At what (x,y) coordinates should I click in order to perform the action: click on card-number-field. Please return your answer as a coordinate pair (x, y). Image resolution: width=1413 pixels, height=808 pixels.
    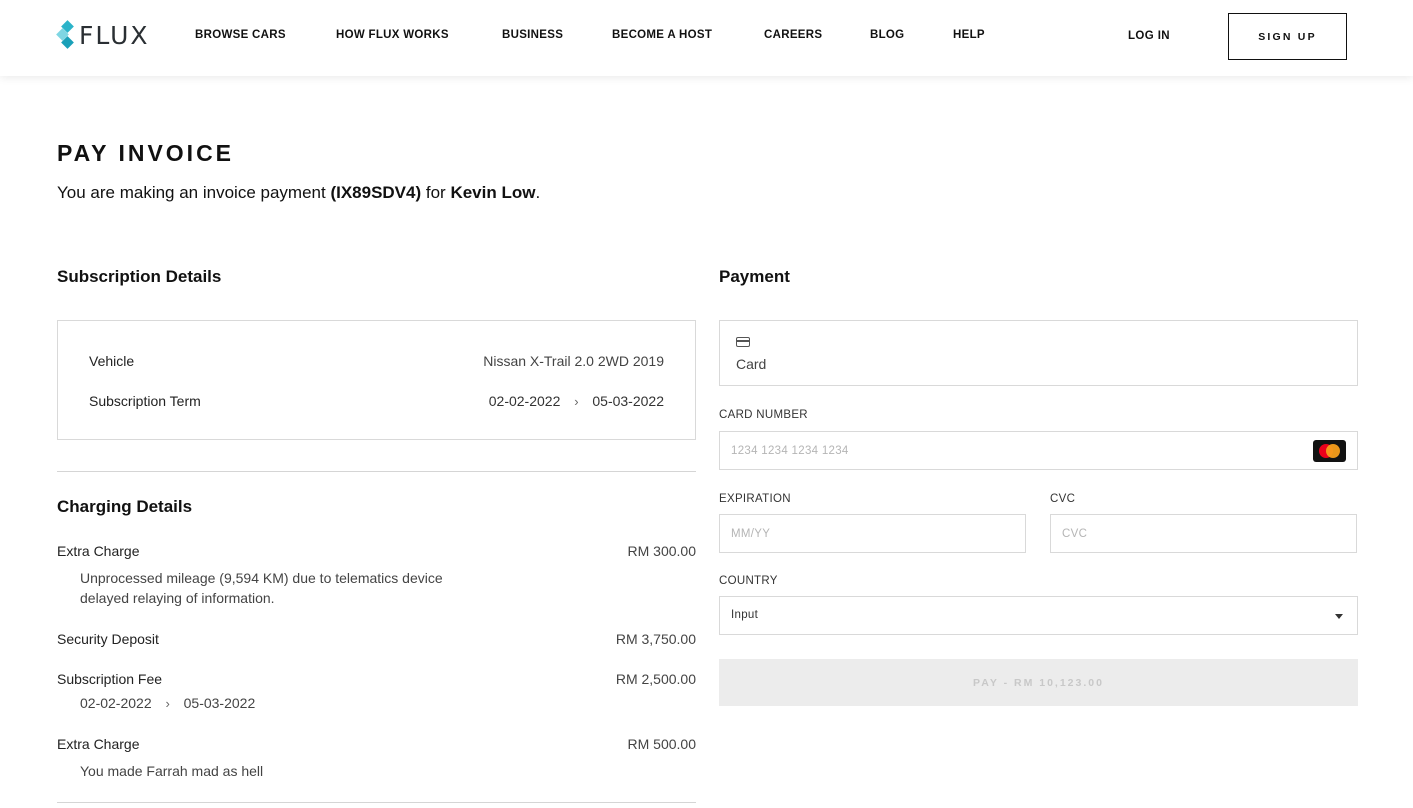
    Looking at the image, I should click on (1038, 450).